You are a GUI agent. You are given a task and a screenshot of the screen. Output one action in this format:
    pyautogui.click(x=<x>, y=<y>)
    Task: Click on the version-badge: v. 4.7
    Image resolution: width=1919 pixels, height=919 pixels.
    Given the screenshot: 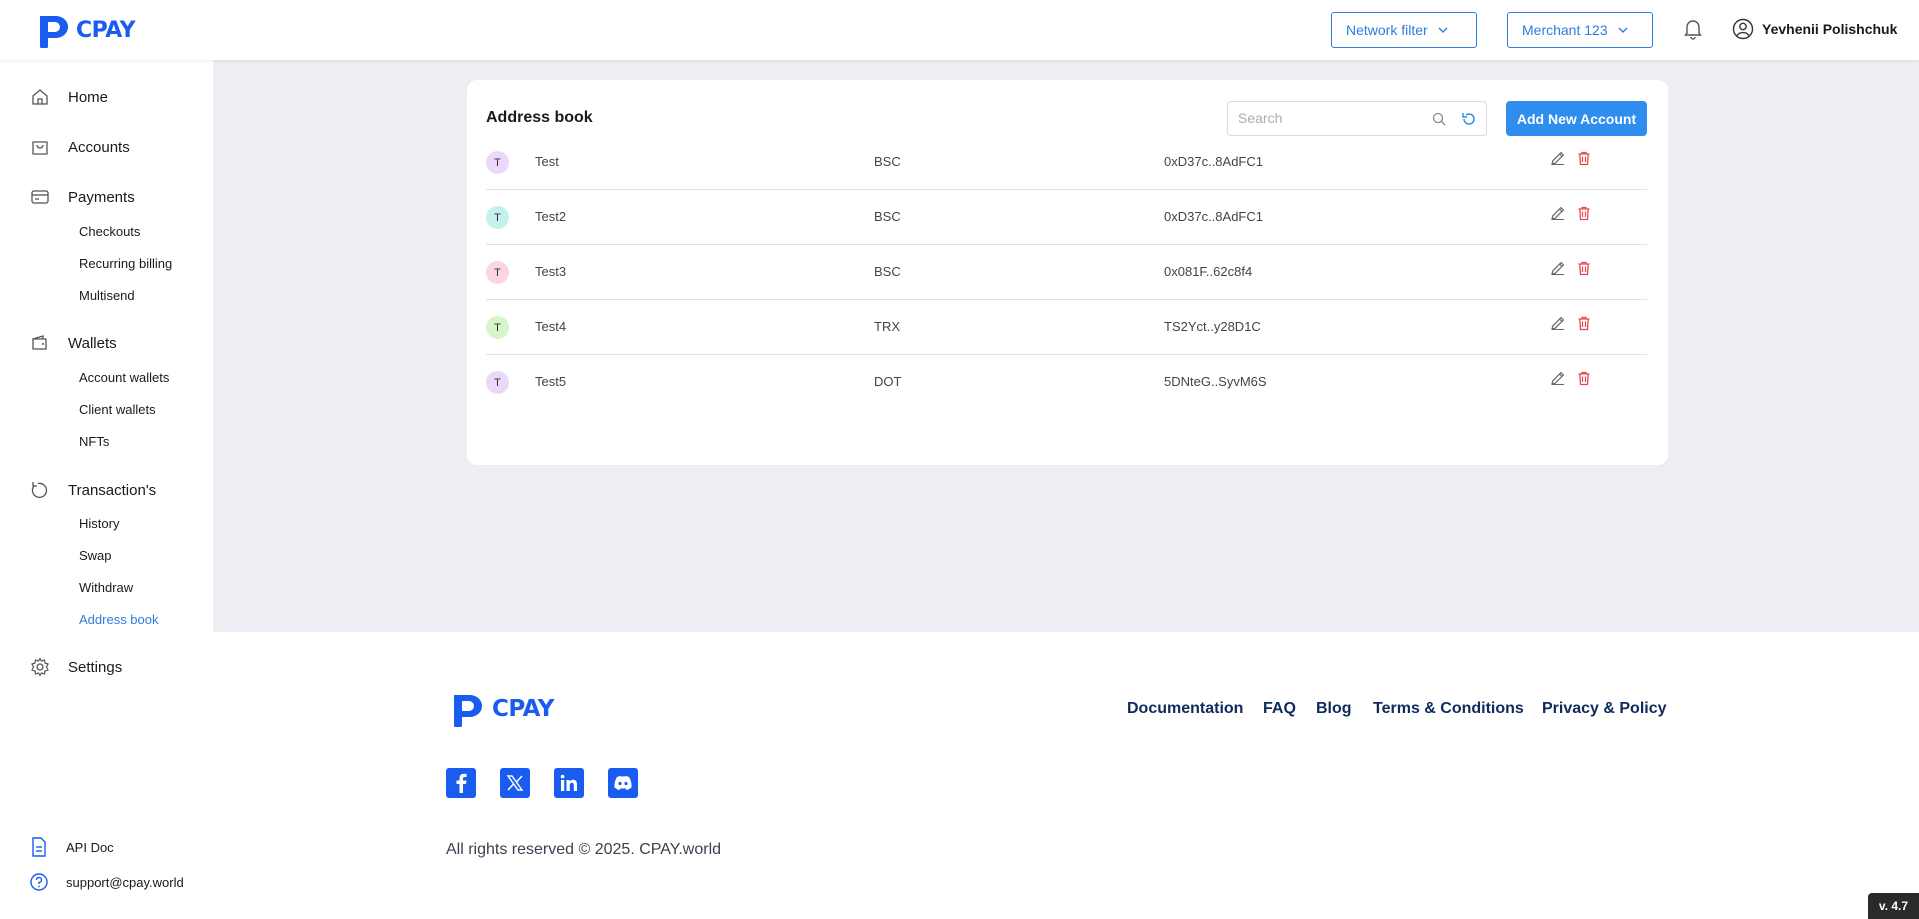 What is the action you would take?
    pyautogui.click(x=1893, y=906)
    